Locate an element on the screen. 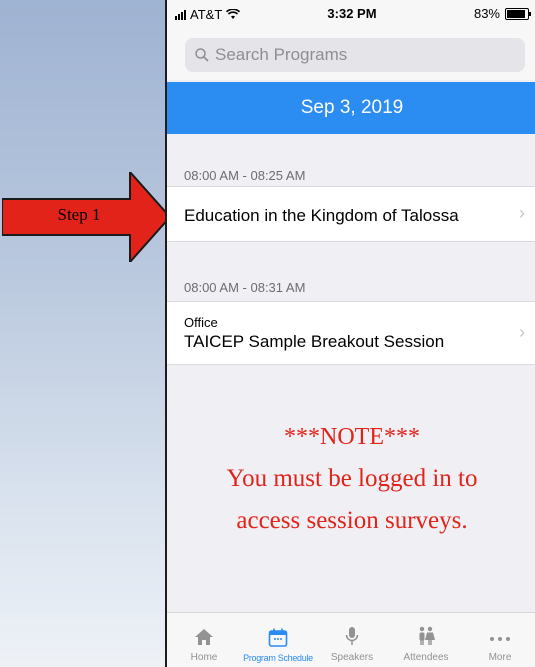 The image size is (535, 667). tab-home: Home is located at coordinates (204, 640).